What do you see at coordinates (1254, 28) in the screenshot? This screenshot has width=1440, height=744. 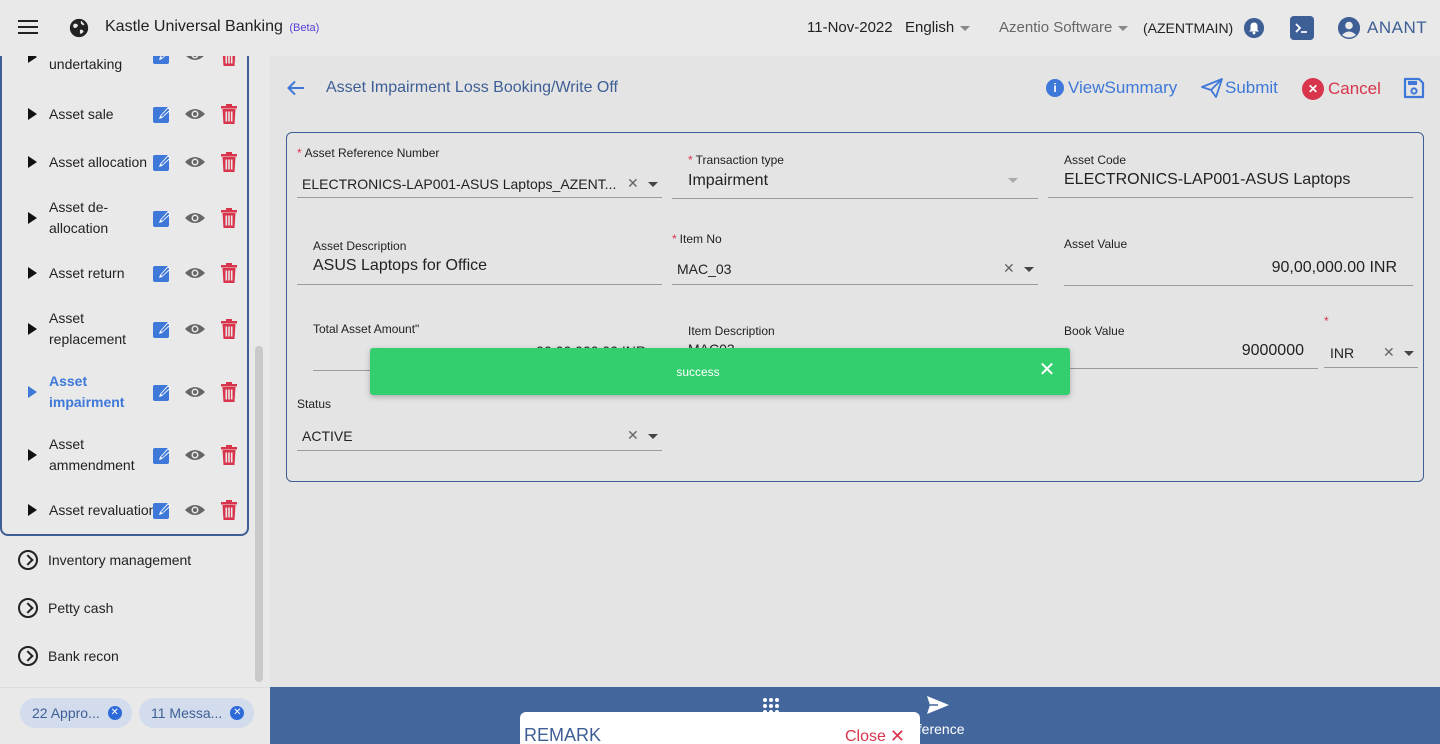 I see `bell-icon` at bounding box center [1254, 28].